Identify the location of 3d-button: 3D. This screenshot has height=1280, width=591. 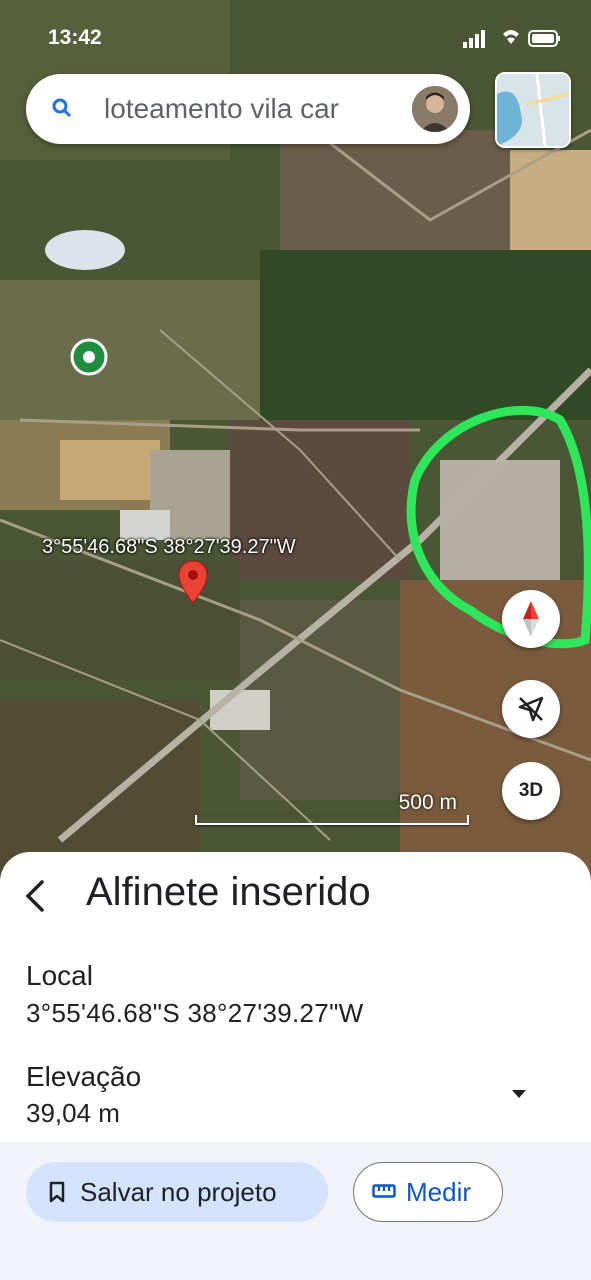
(531, 791).